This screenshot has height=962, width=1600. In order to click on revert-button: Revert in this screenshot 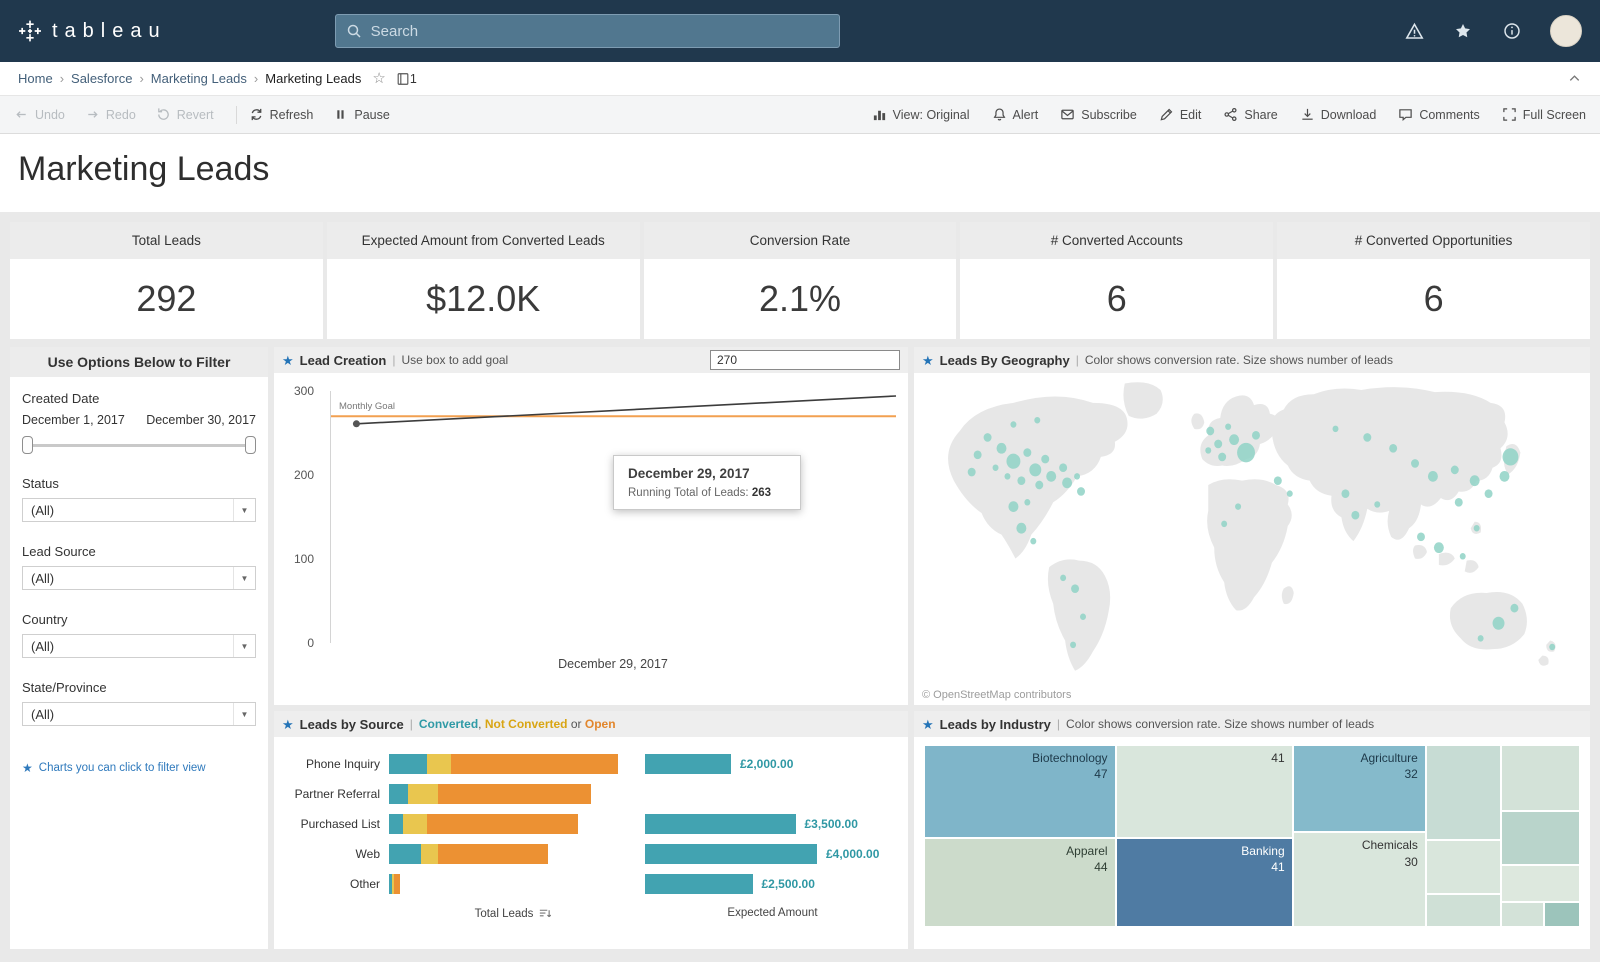, I will do `click(185, 114)`.